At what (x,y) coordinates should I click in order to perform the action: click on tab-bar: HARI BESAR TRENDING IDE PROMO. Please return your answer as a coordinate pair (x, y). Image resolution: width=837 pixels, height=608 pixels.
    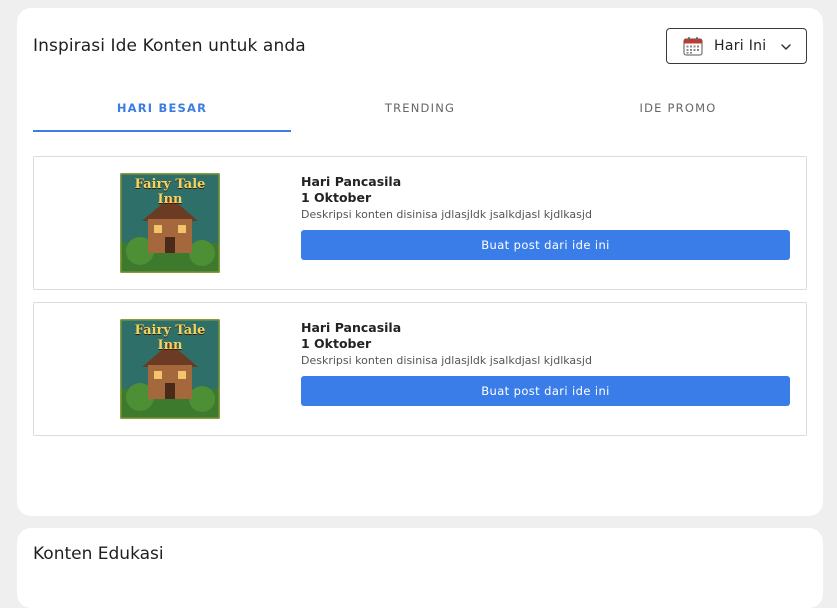
    Looking at the image, I should click on (420, 114).